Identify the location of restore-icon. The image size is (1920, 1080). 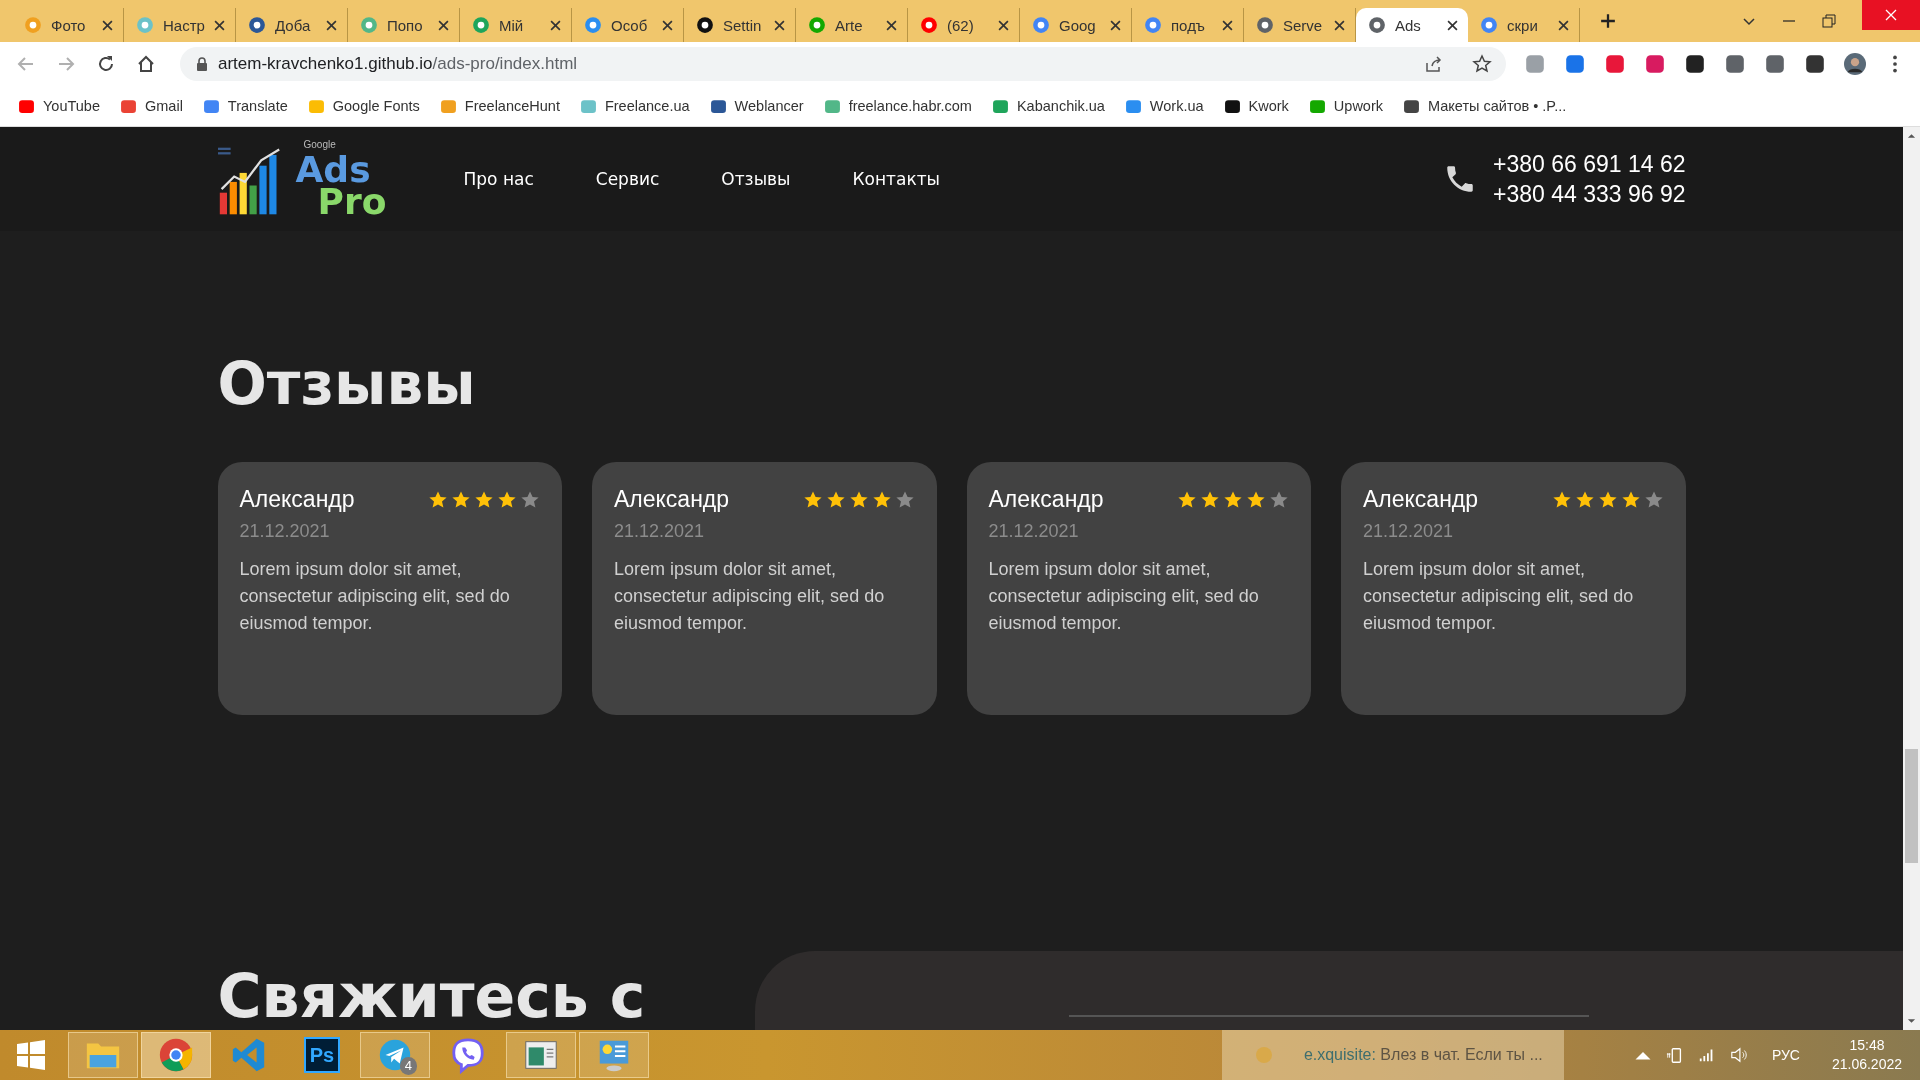
(1829, 21).